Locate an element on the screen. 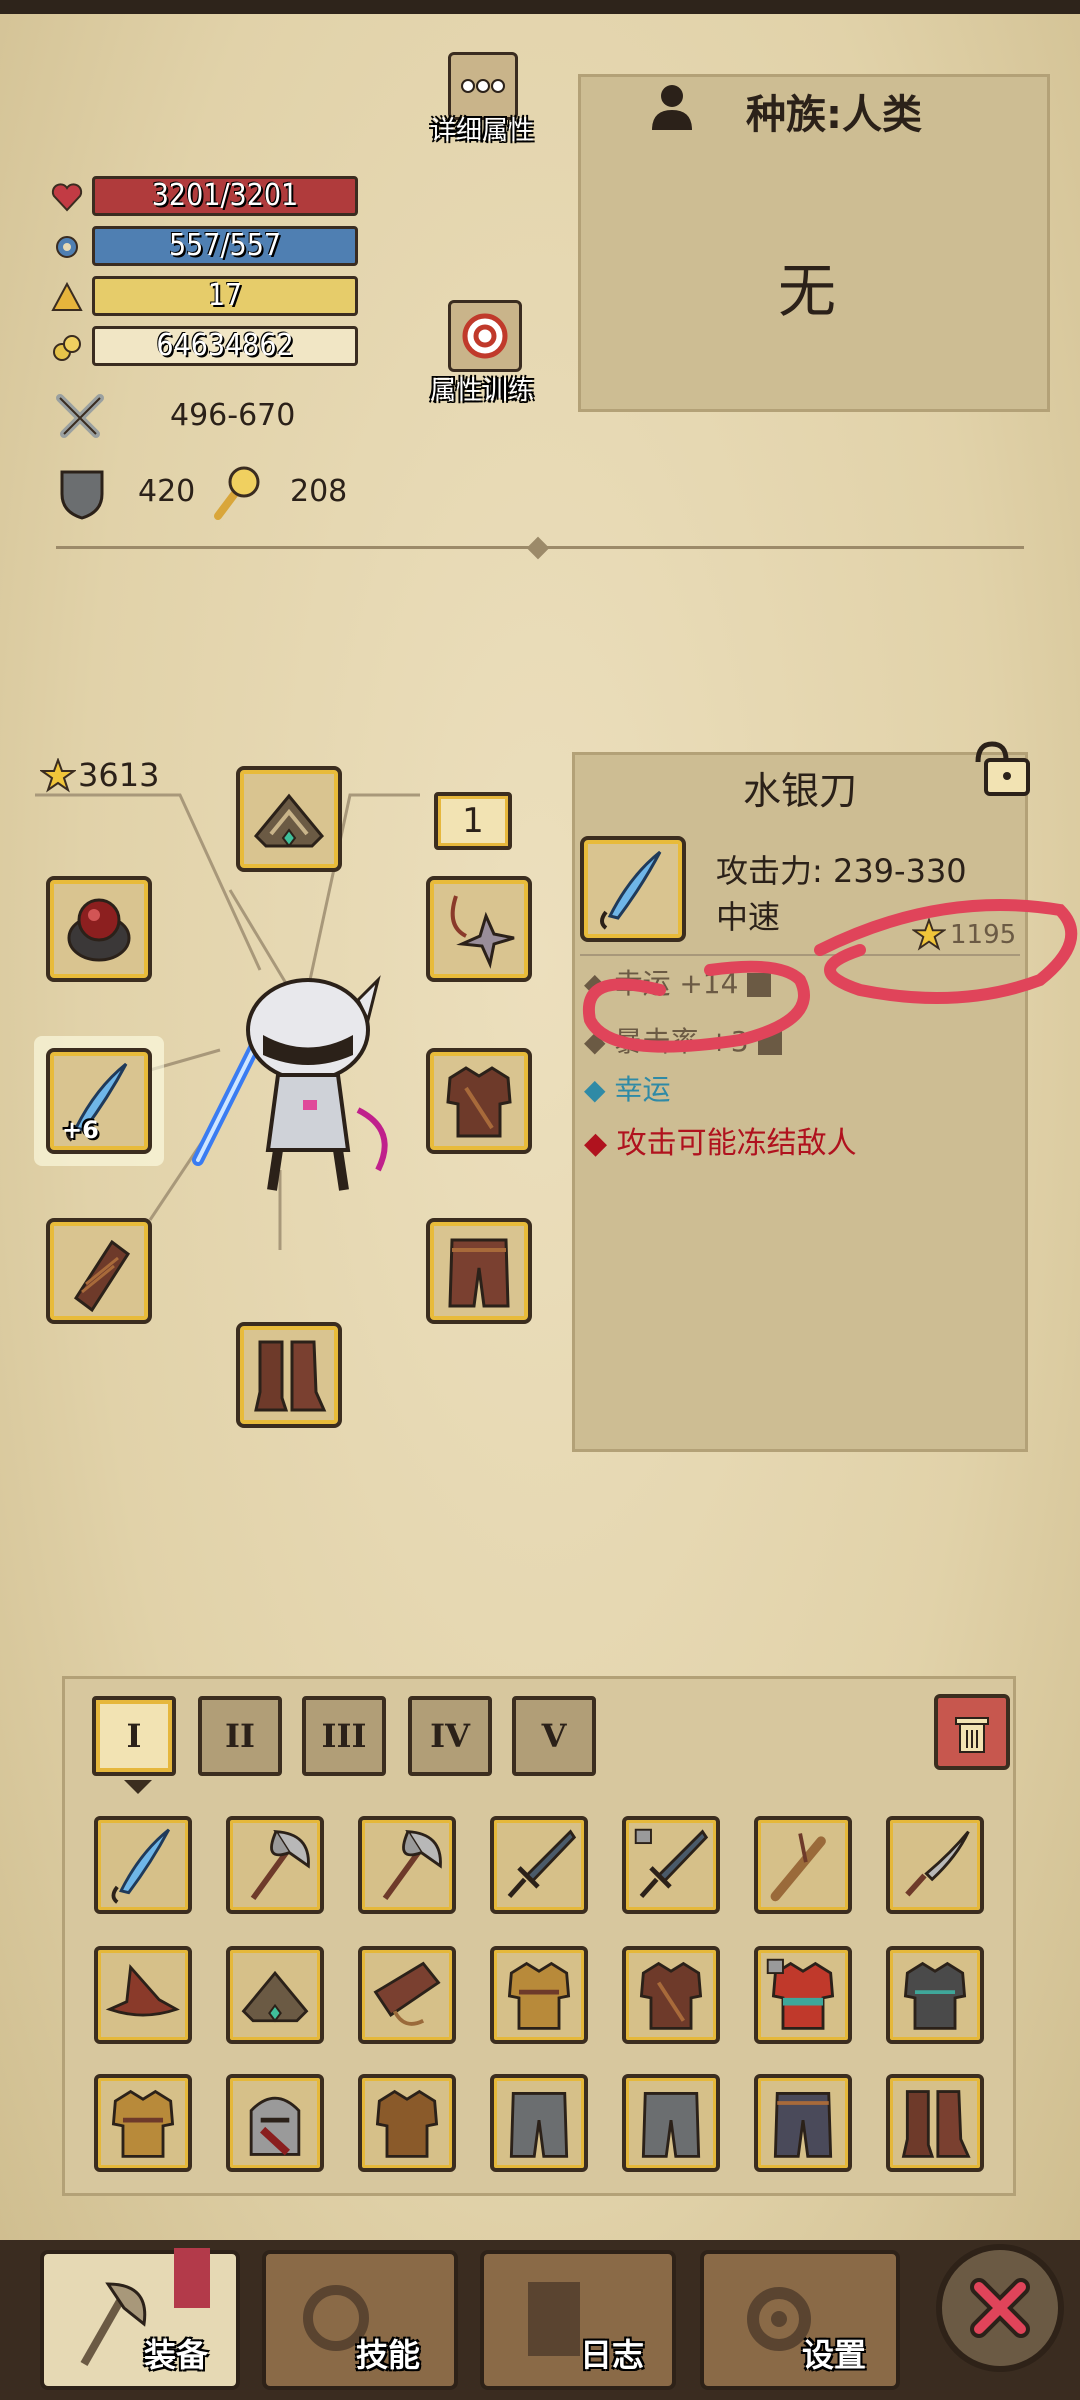  gold-coins-icon is located at coordinates (67, 348).